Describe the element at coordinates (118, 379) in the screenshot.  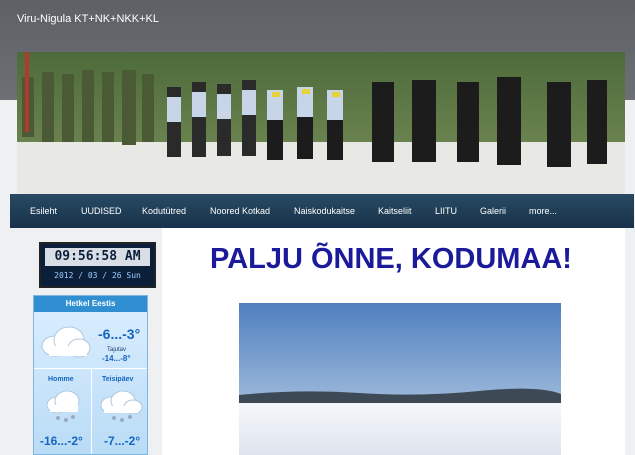
I see `dayafter-label: Teisipäev` at that location.